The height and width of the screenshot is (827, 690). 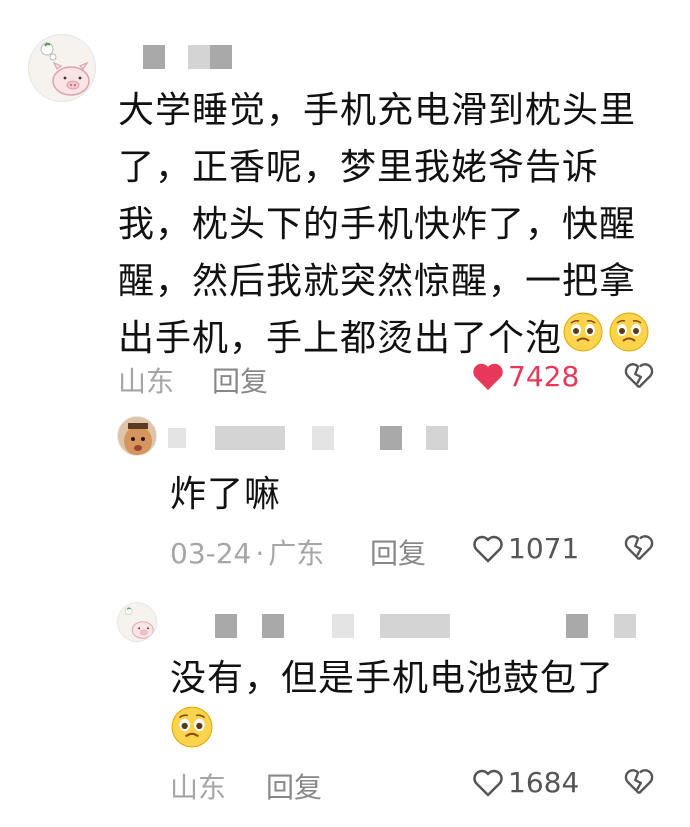 I want to click on face-avatar-icon, so click(x=137, y=436).